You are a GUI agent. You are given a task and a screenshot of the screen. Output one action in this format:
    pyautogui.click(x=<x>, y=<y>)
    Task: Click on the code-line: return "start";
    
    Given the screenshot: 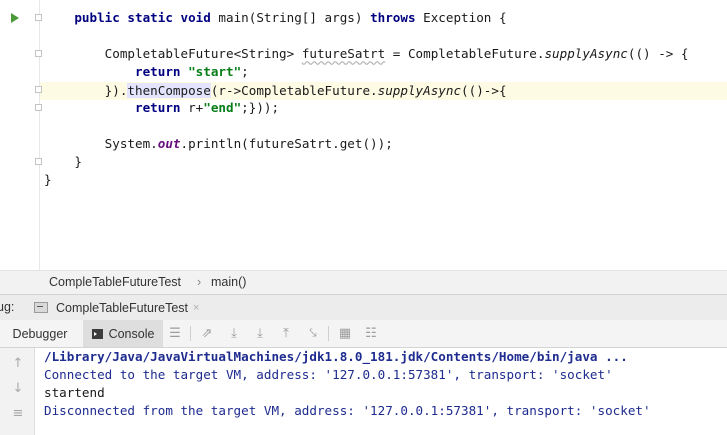 What is the action you would take?
    pyautogui.click(x=146, y=72)
    